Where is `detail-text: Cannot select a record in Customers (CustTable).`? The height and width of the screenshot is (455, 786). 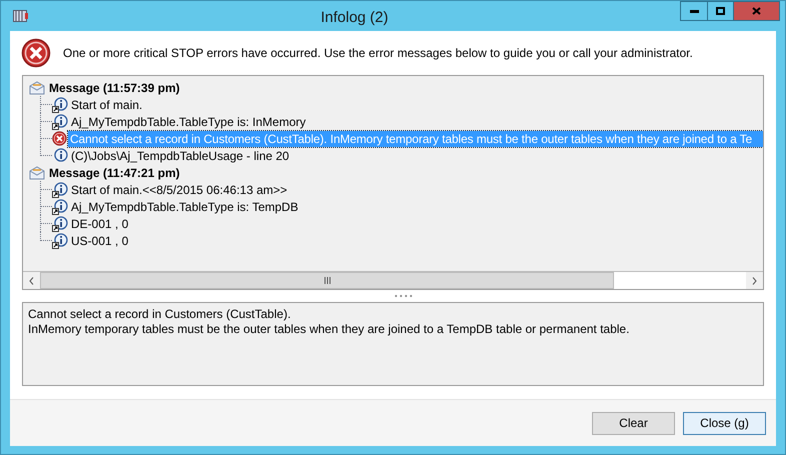
detail-text: Cannot select a record in Customers (CustTable). is located at coordinates (160, 314).